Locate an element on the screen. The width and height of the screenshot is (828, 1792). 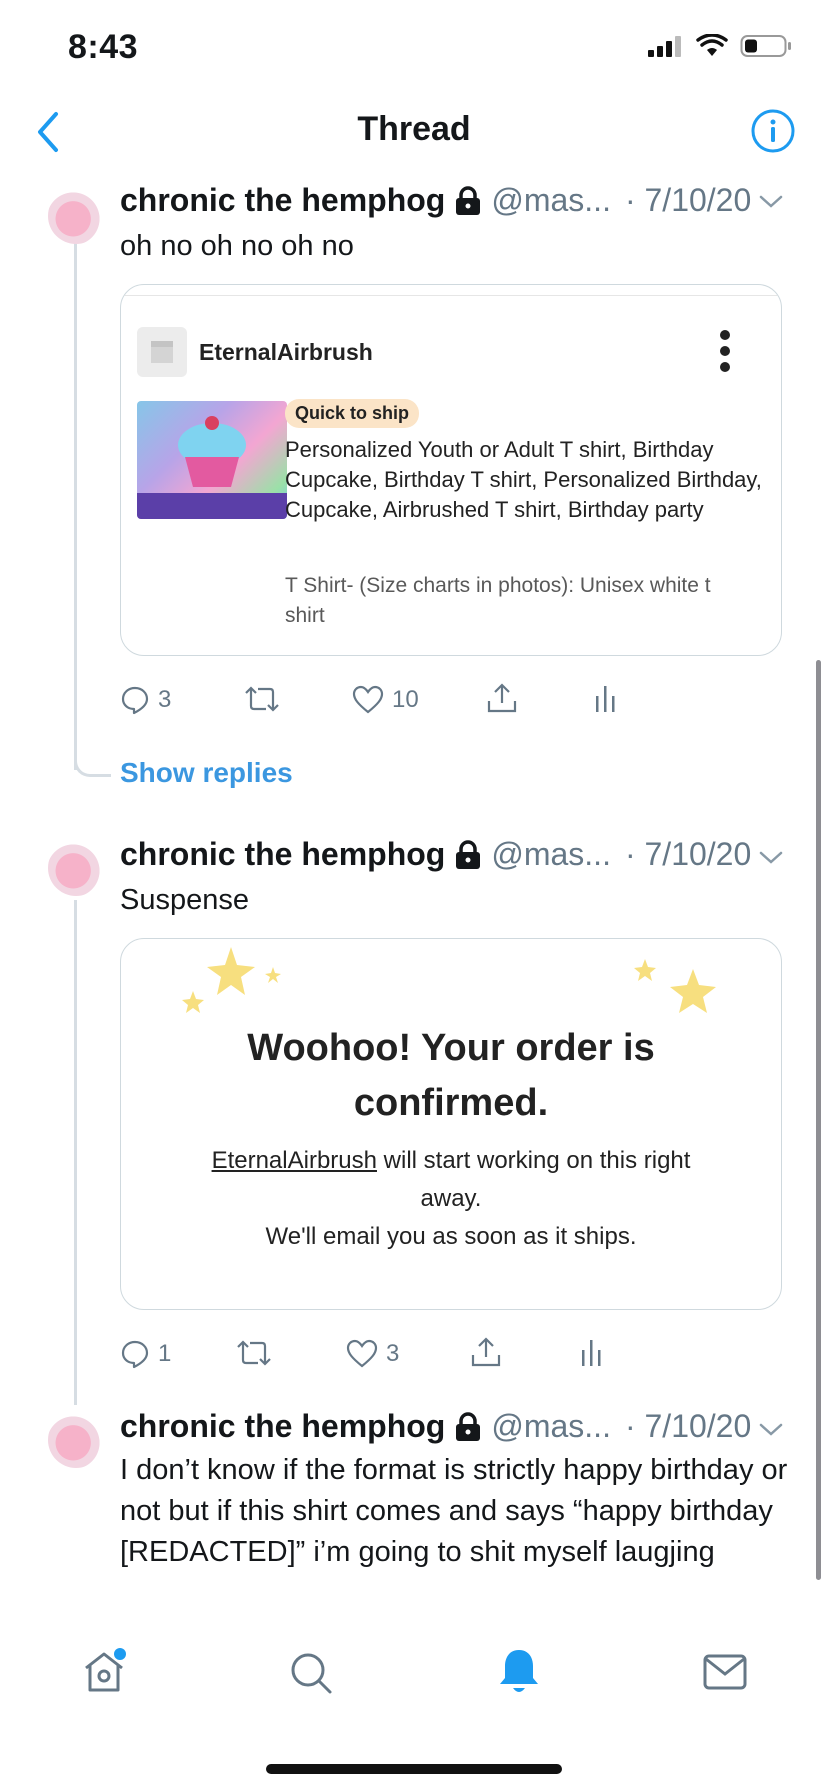
stars-decoration-left is located at coordinates (231, 980).